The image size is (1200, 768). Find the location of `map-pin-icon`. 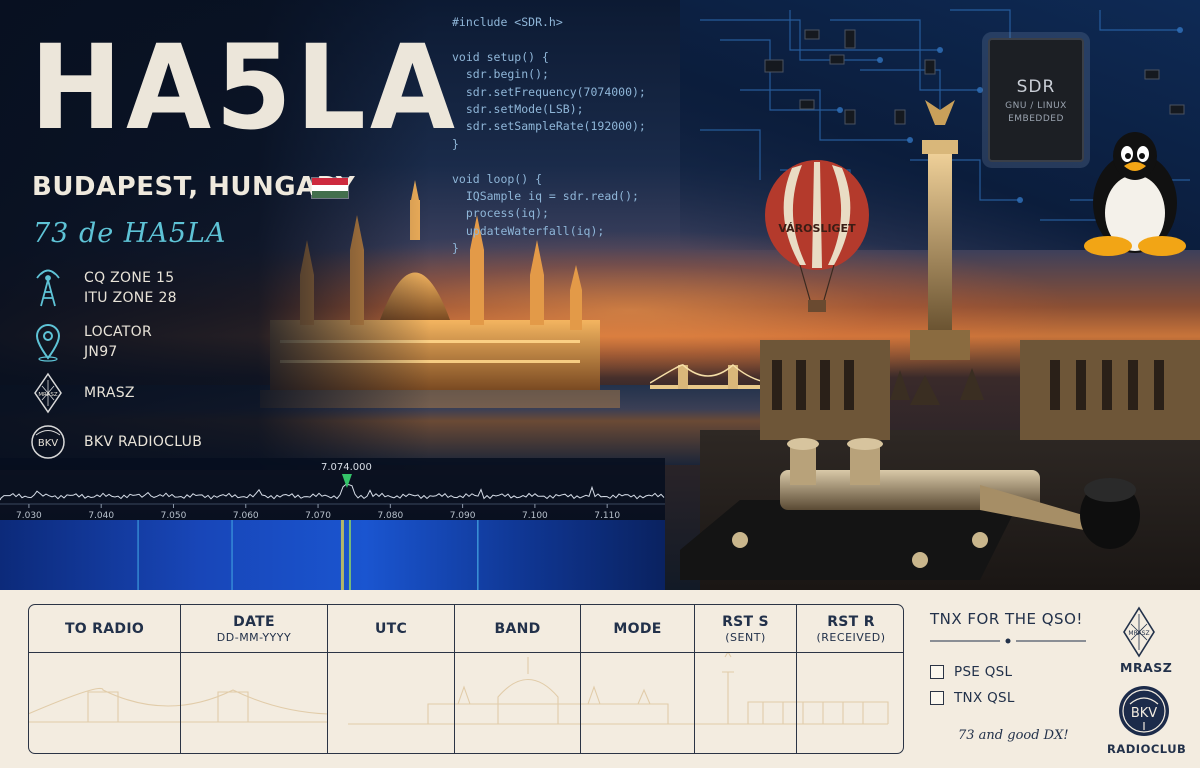

map-pin-icon is located at coordinates (48, 342).